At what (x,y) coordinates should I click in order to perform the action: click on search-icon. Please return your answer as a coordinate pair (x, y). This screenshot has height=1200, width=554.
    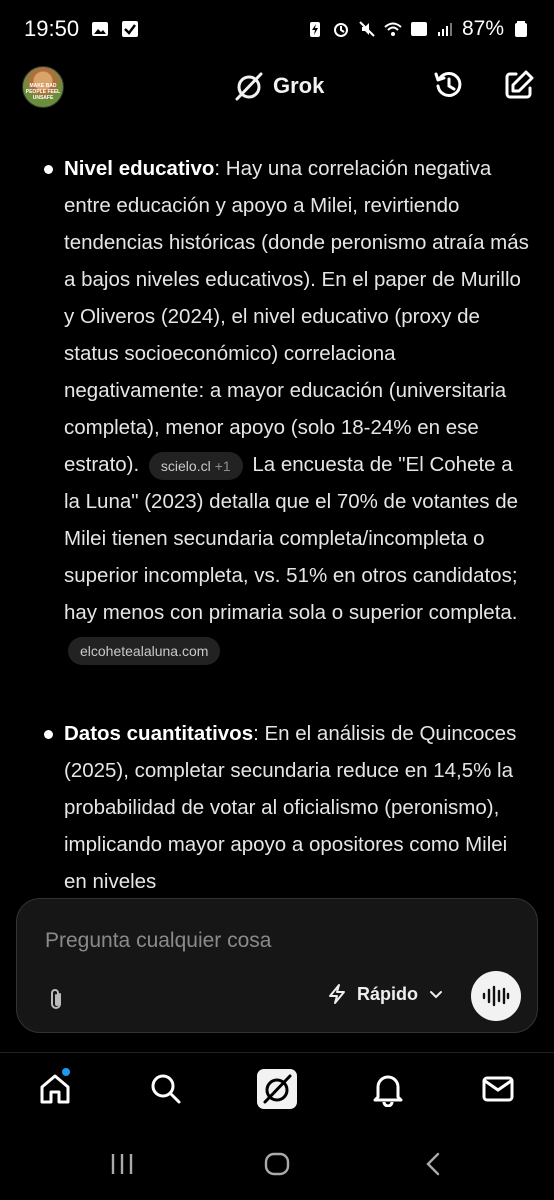
    Looking at the image, I should click on (166, 1089).